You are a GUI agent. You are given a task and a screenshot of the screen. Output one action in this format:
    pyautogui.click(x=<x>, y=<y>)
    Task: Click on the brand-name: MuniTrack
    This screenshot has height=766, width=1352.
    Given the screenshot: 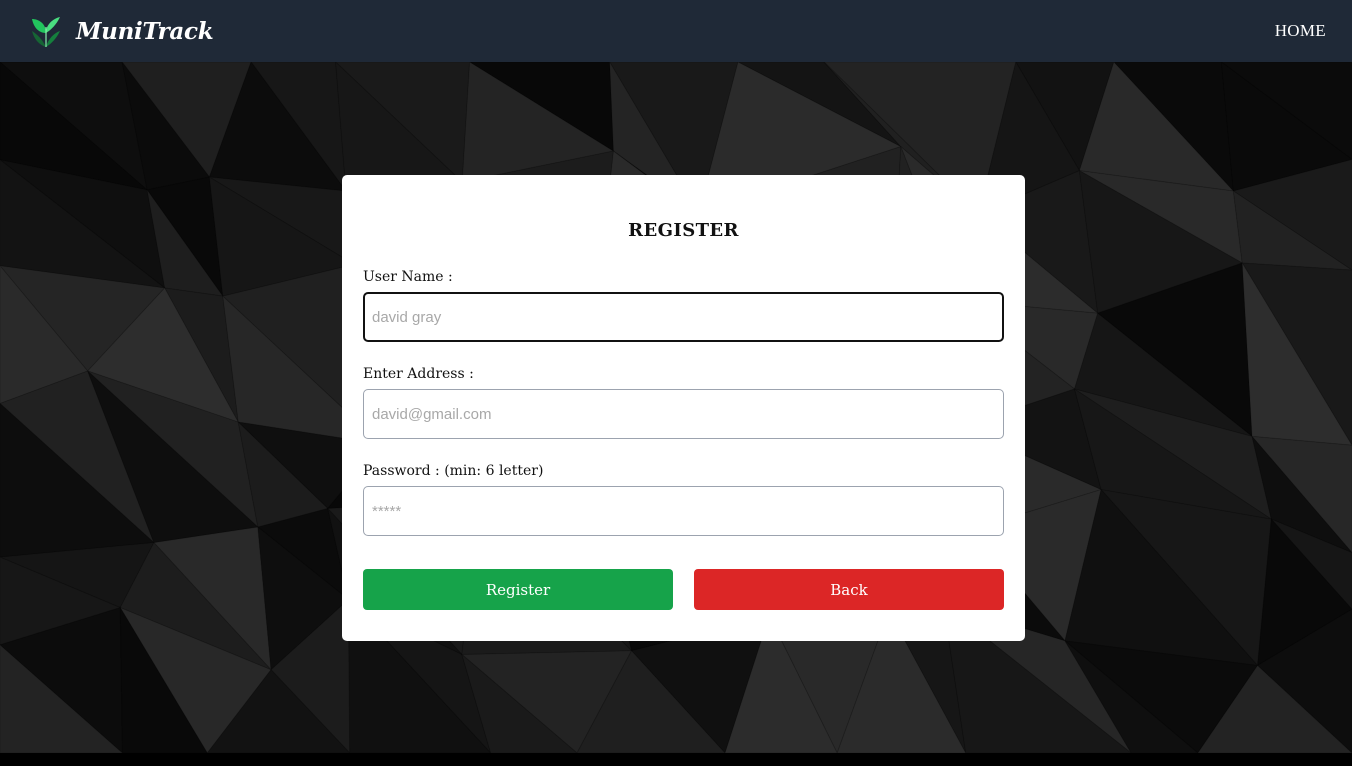 What is the action you would take?
    pyautogui.click(x=145, y=31)
    